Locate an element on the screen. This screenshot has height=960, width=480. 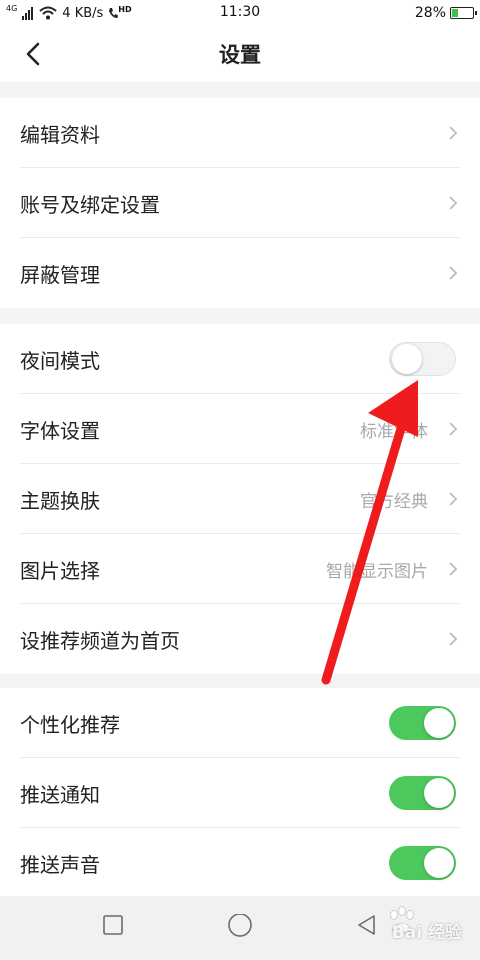
battery-fill is located at coordinates (455, 13).